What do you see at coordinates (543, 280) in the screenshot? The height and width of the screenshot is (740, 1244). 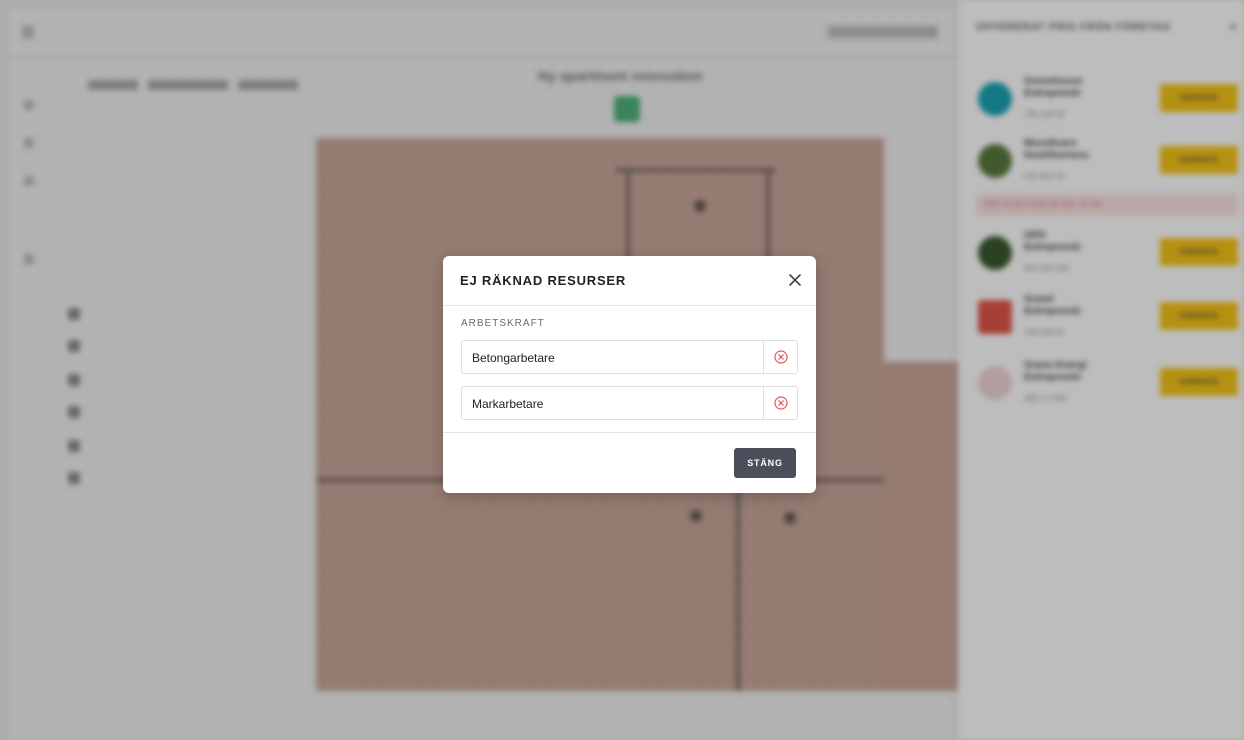 I see `dialog-title: EJ RÄKNAD RESURSER` at bounding box center [543, 280].